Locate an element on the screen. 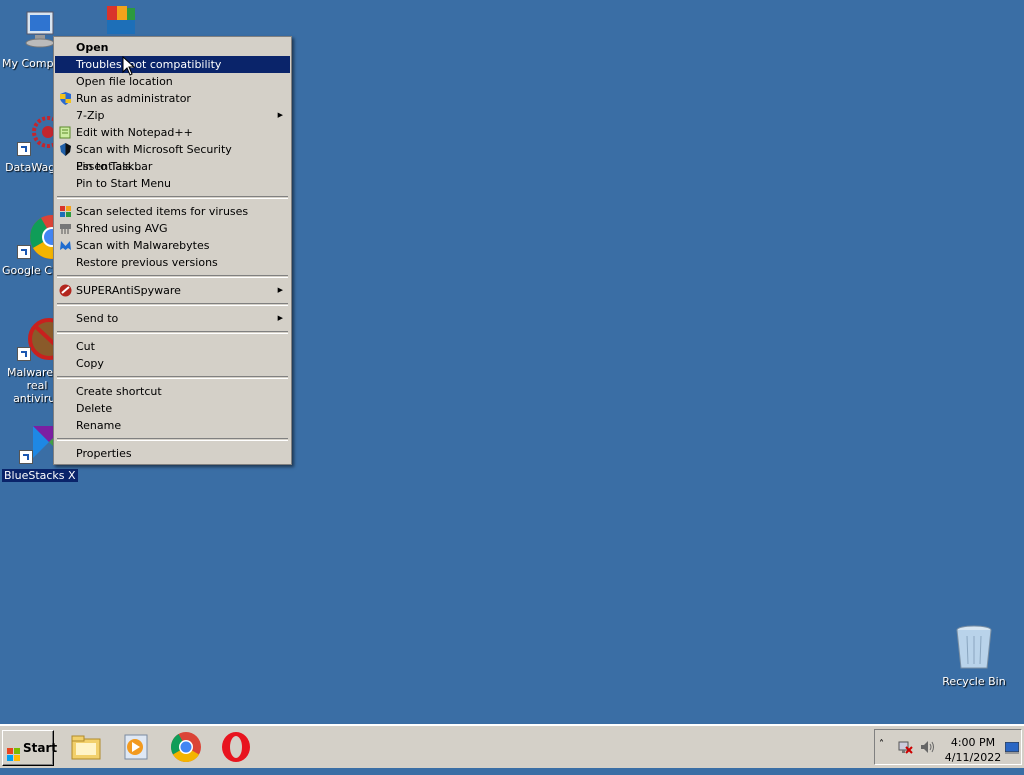  start-button: Start is located at coordinates (30, 748).